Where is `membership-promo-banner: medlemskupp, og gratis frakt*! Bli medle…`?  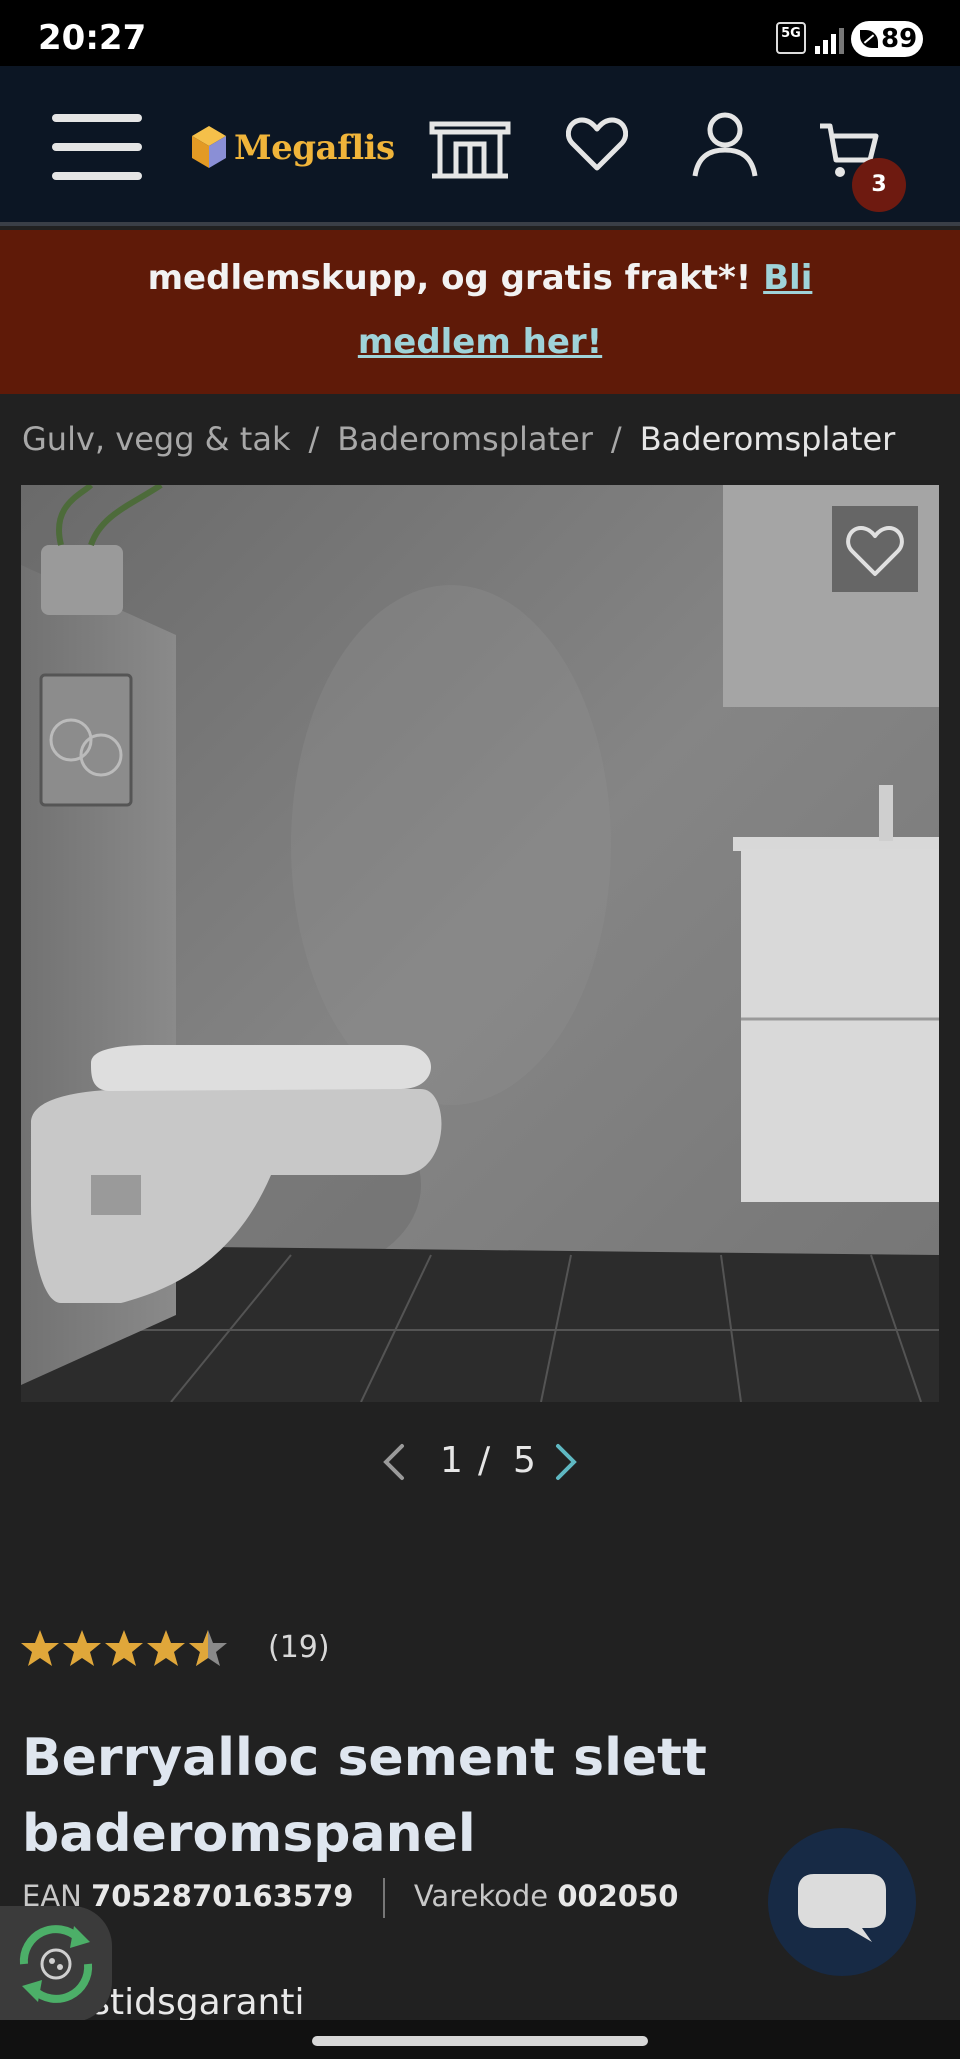 membership-promo-banner: medlemskupp, og gratis frakt*! Bli medle… is located at coordinates (480, 312).